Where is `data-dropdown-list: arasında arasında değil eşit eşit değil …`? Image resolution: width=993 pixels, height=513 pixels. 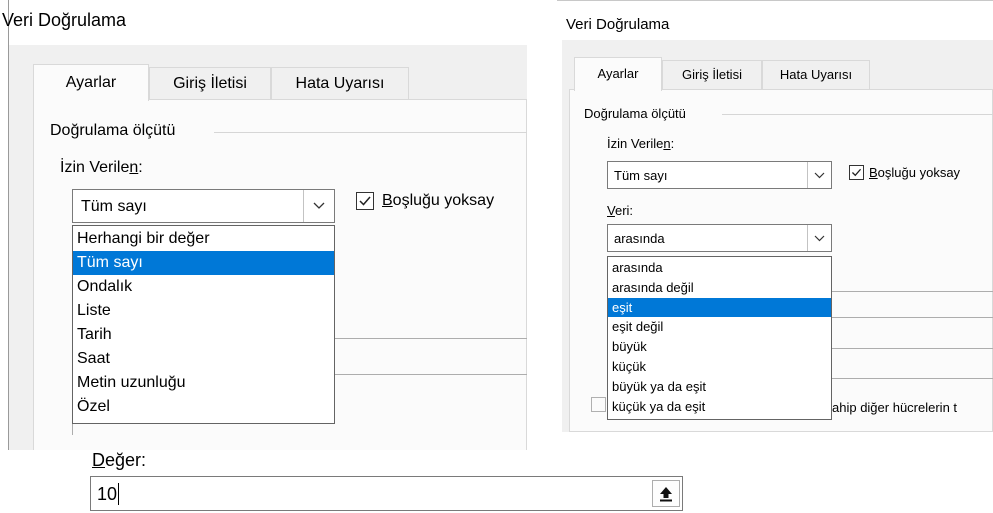 data-dropdown-list: arasında arasında değil eşit eşit değil … is located at coordinates (719, 338).